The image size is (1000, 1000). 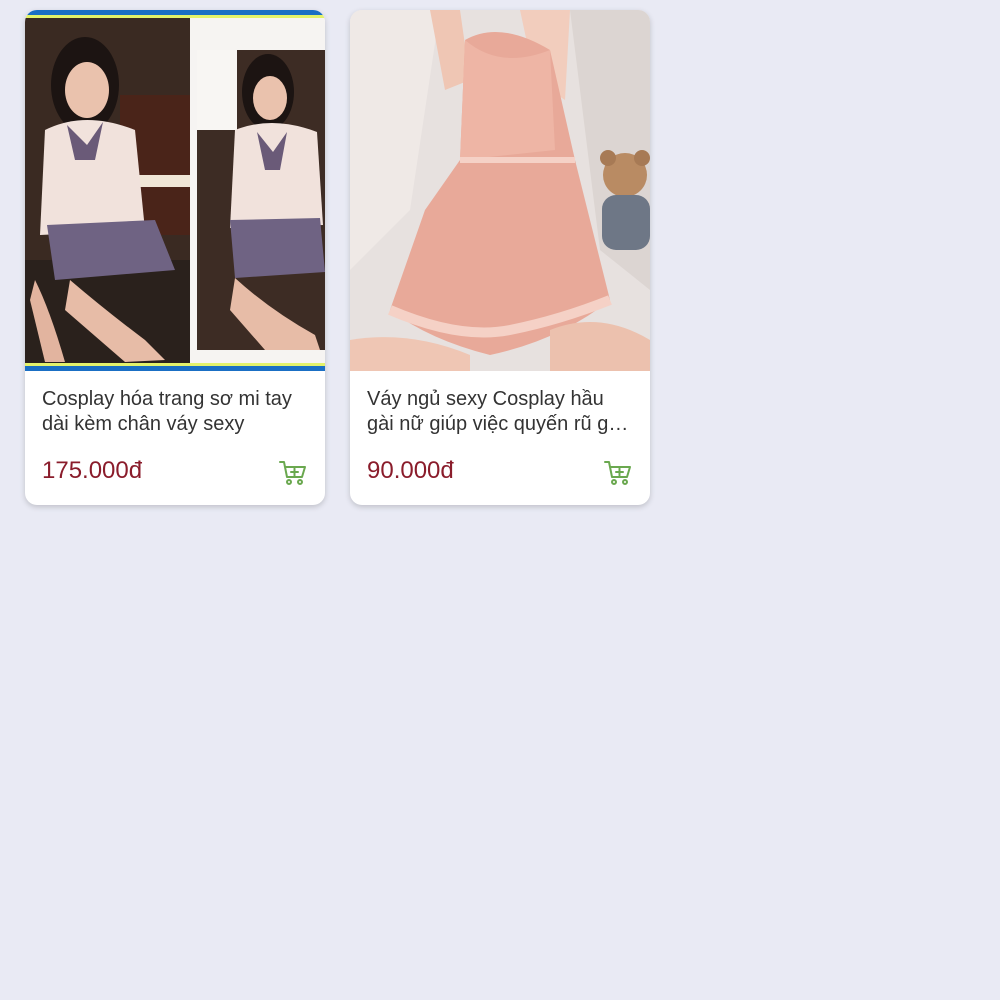 I want to click on schoolgirl-photo-image, so click(x=175, y=190).